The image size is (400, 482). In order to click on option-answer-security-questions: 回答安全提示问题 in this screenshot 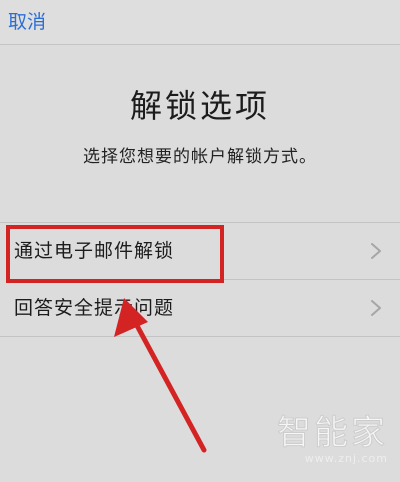, I will do `click(200, 308)`.